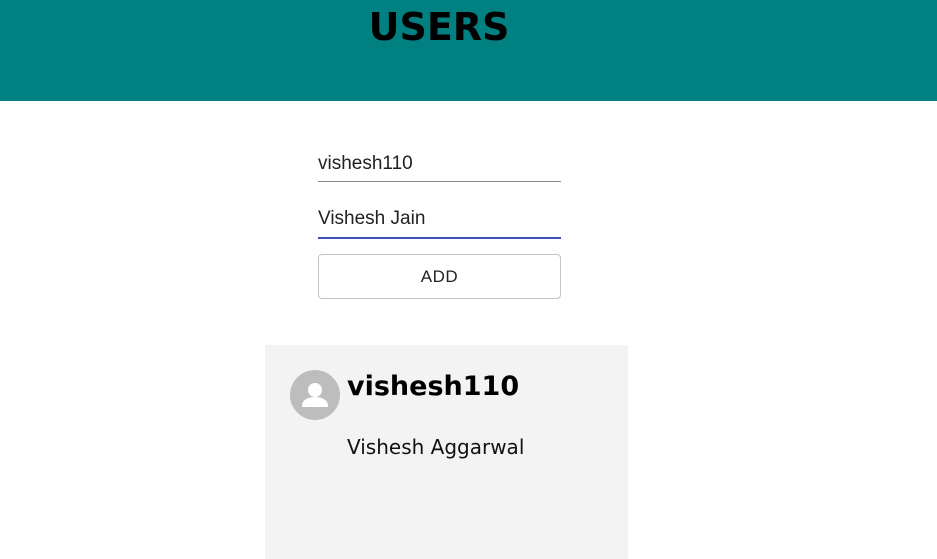 The image size is (937, 559). What do you see at coordinates (439, 27) in the screenshot?
I see `page-title: USERS` at bounding box center [439, 27].